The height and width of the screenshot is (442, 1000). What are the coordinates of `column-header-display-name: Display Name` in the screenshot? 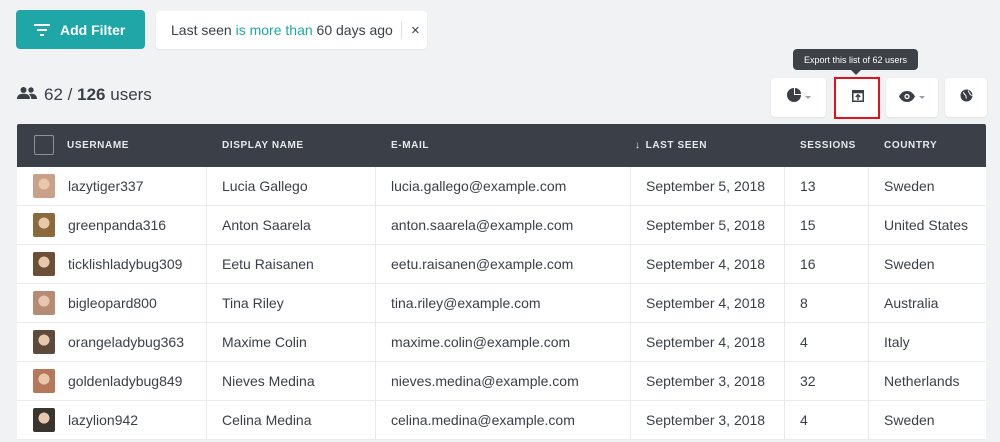 It's located at (263, 145).